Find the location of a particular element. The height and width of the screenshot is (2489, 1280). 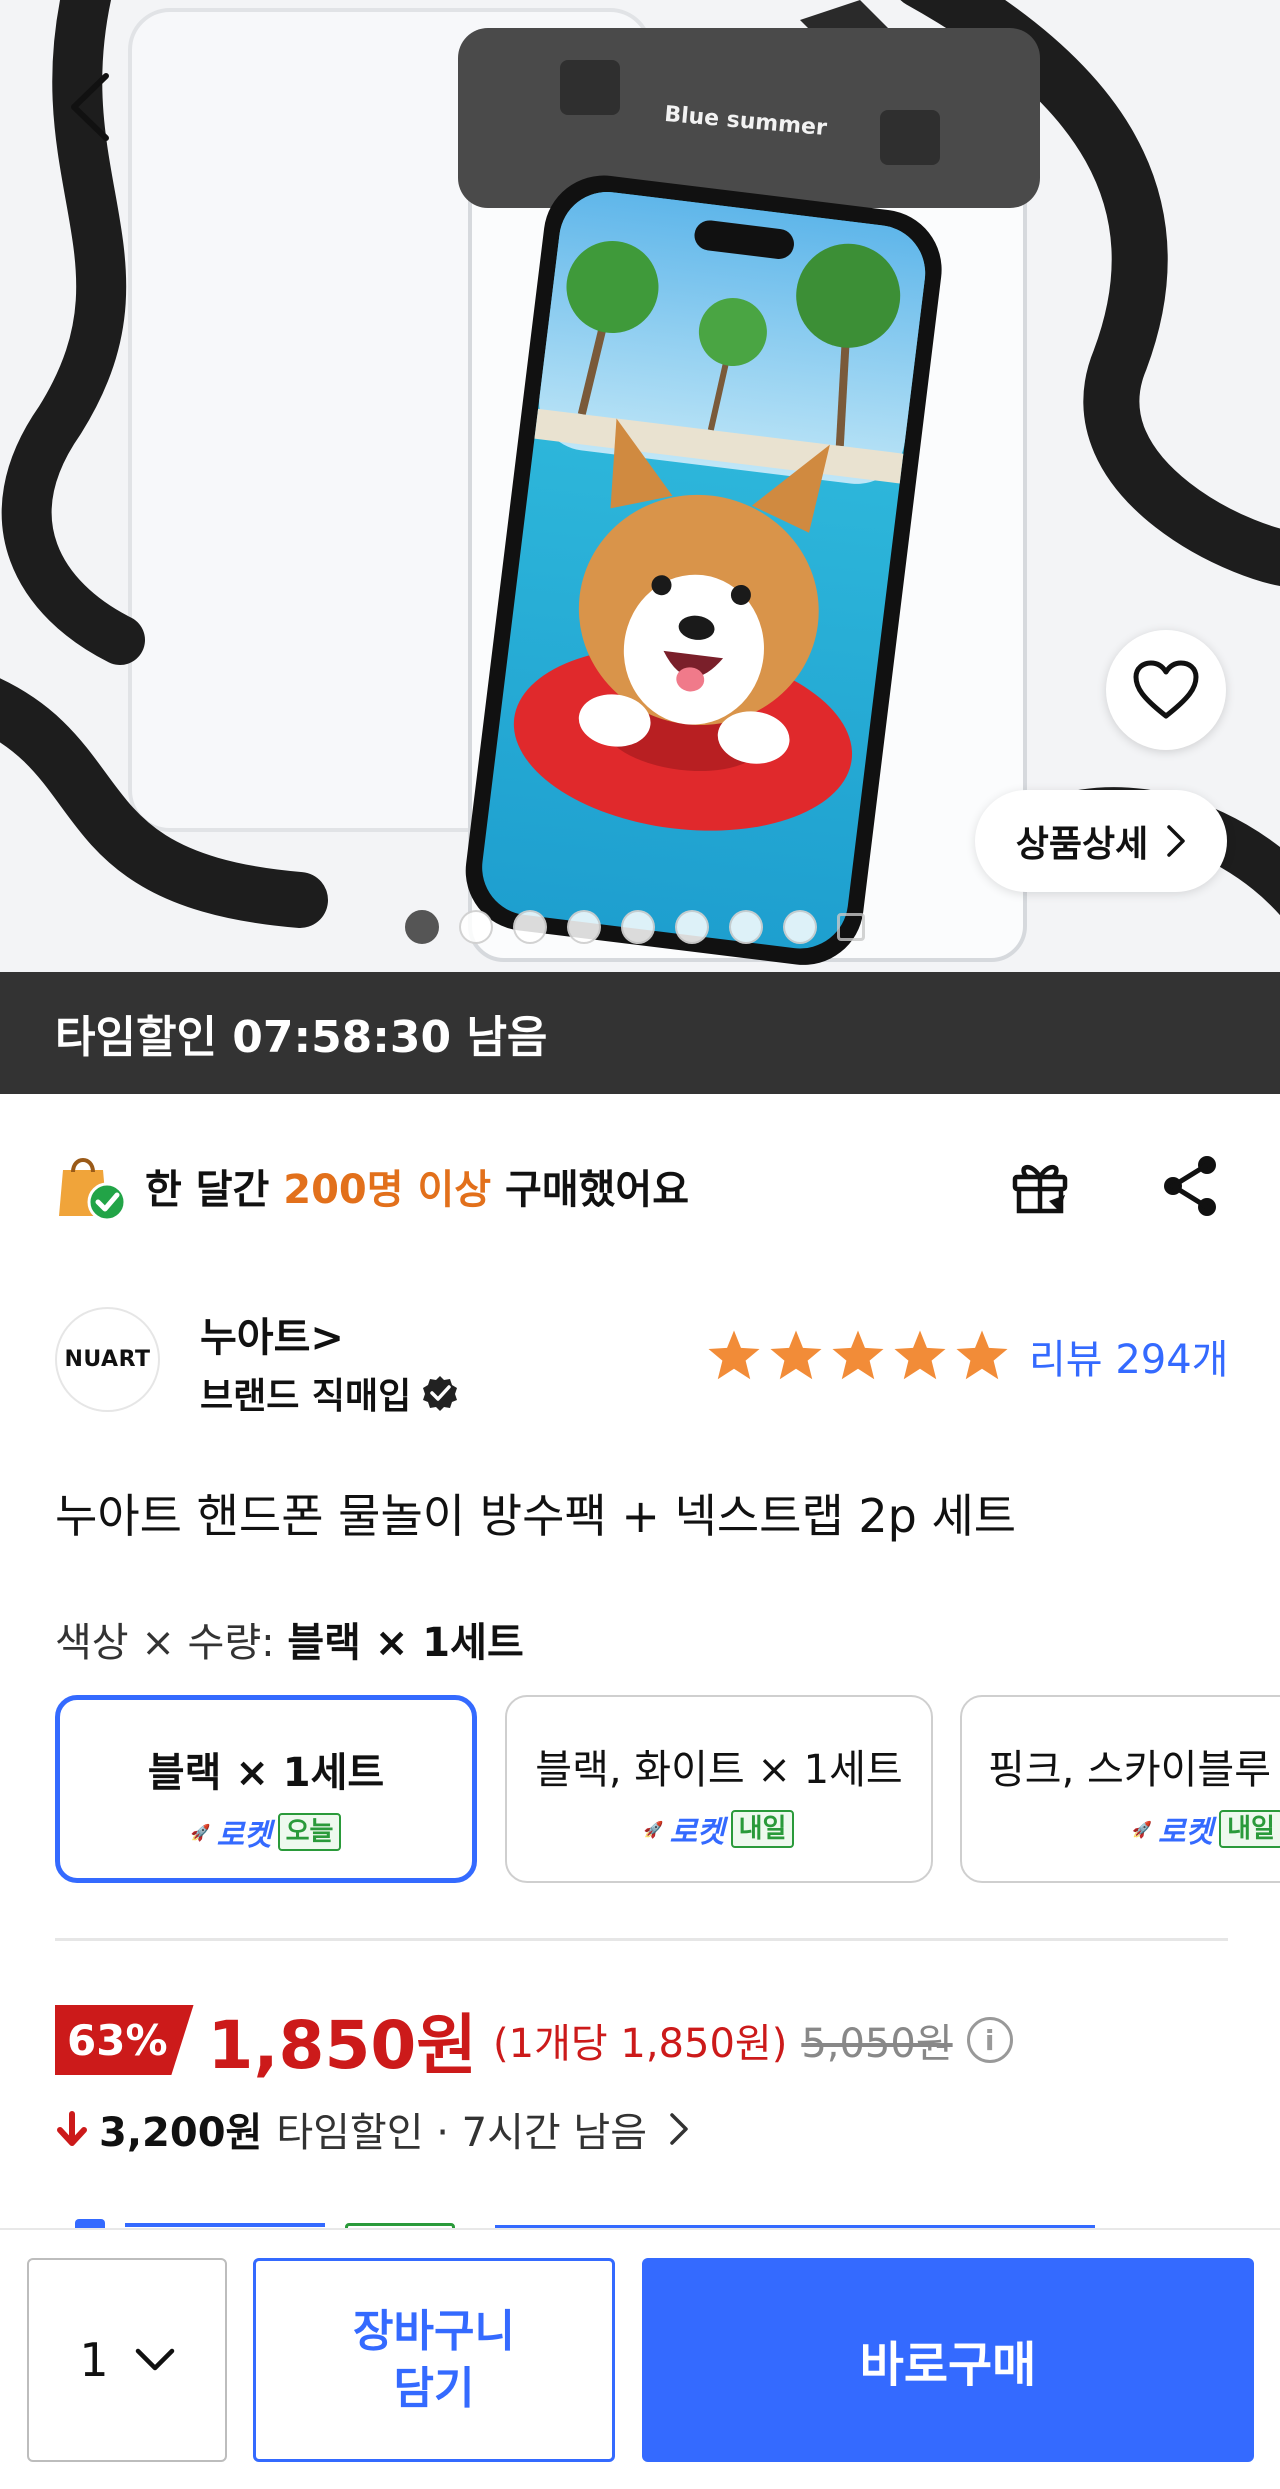

unit-price: (1개당 1,850원) is located at coordinates (640, 2044).